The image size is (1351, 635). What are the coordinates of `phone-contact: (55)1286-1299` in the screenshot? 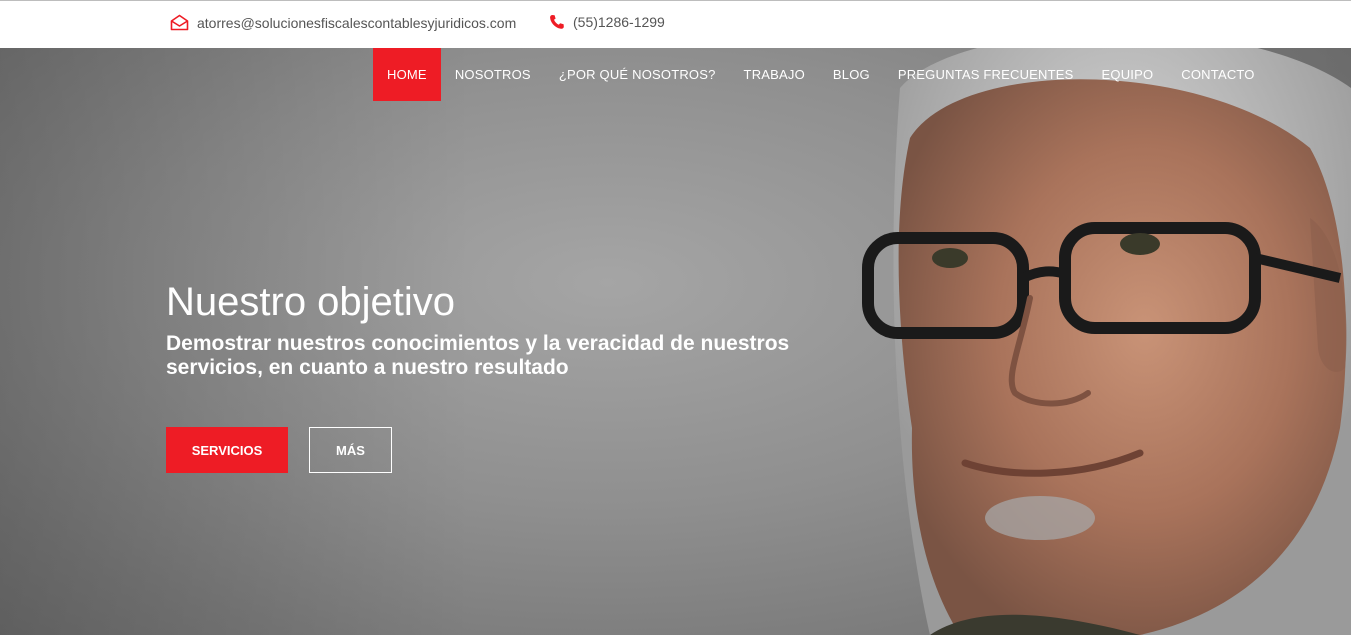 It's located at (607, 22).